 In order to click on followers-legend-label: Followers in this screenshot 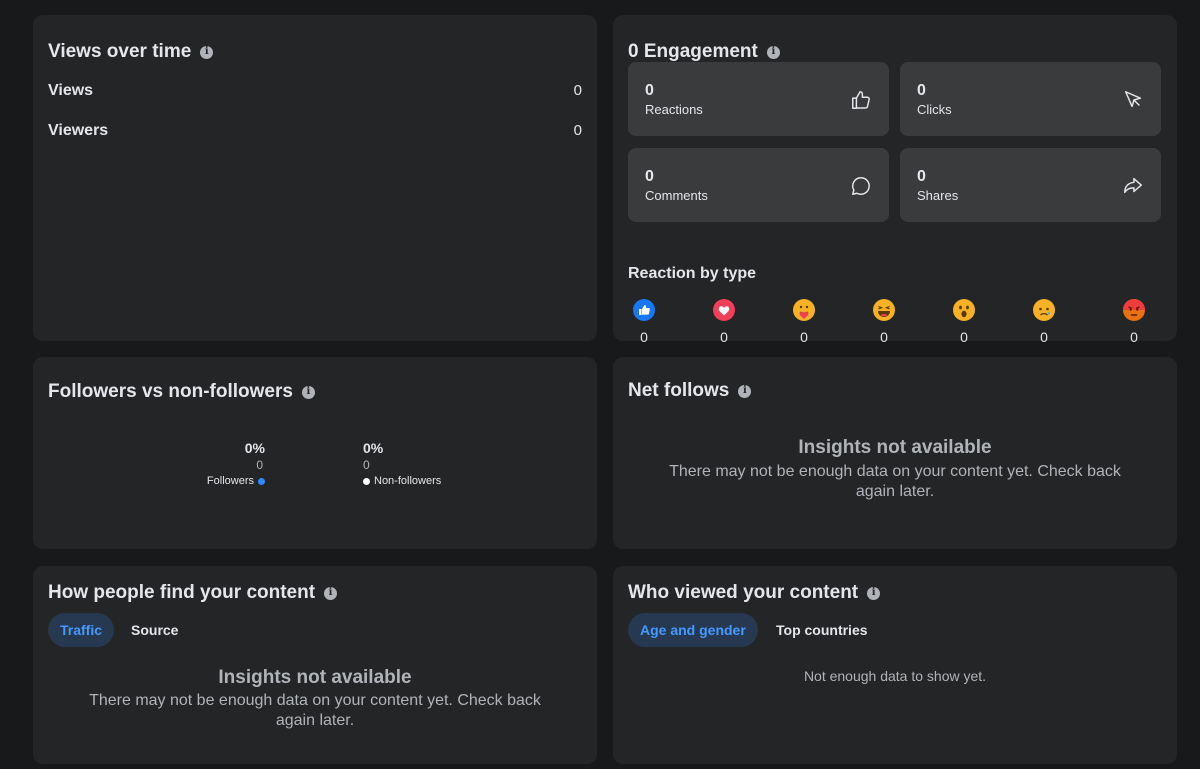, I will do `click(230, 481)`.